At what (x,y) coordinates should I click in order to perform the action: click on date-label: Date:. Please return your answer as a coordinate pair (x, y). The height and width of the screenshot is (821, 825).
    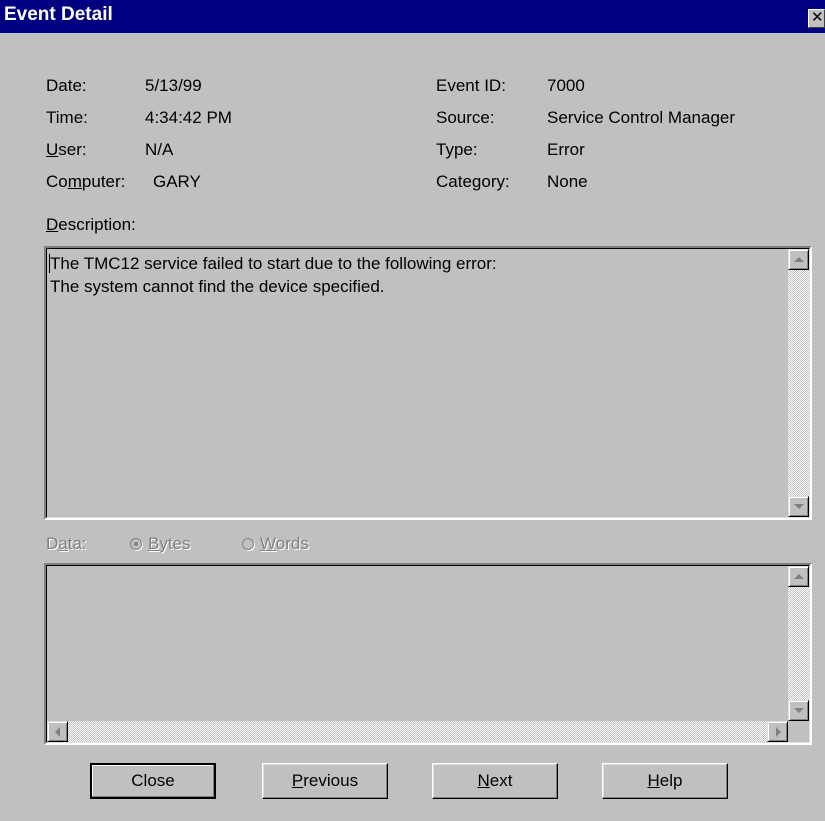
    Looking at the image, I should click on (66, 85).